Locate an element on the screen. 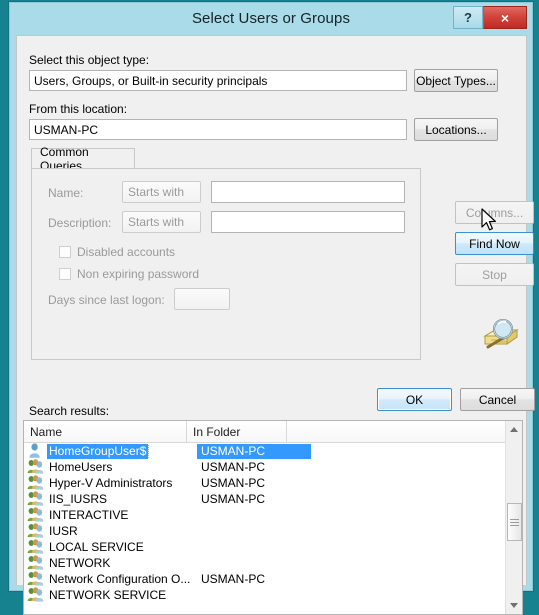 This screenshot has height=615, width=539. cell-name-text: INTERACTIVE is located at coordinates (89, 514).